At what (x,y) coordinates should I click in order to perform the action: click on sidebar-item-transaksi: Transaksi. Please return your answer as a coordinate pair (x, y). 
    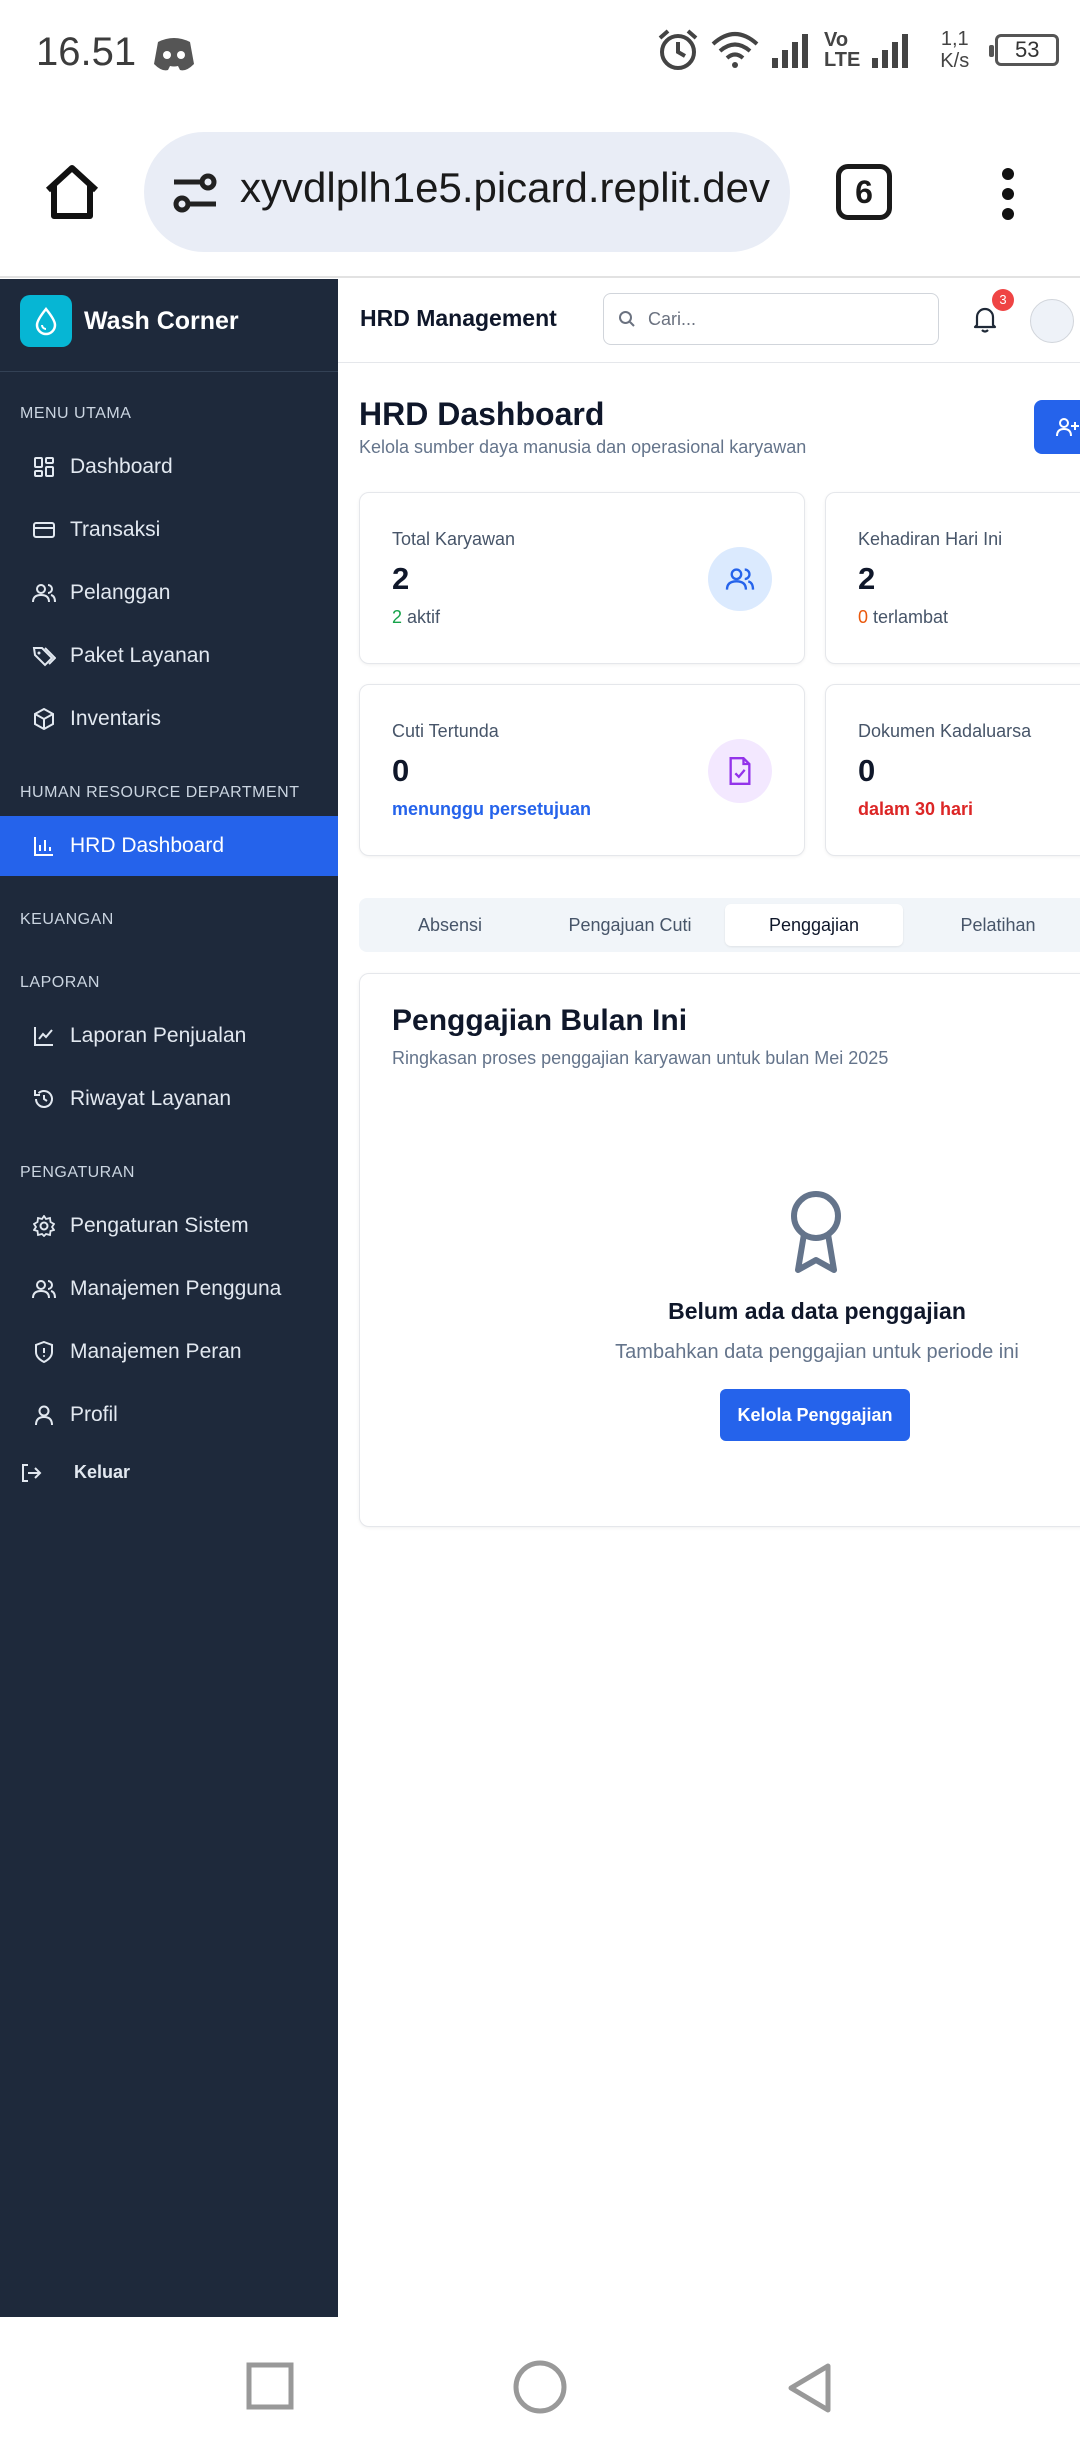
    Looking at the image, I should click on (169, 530).